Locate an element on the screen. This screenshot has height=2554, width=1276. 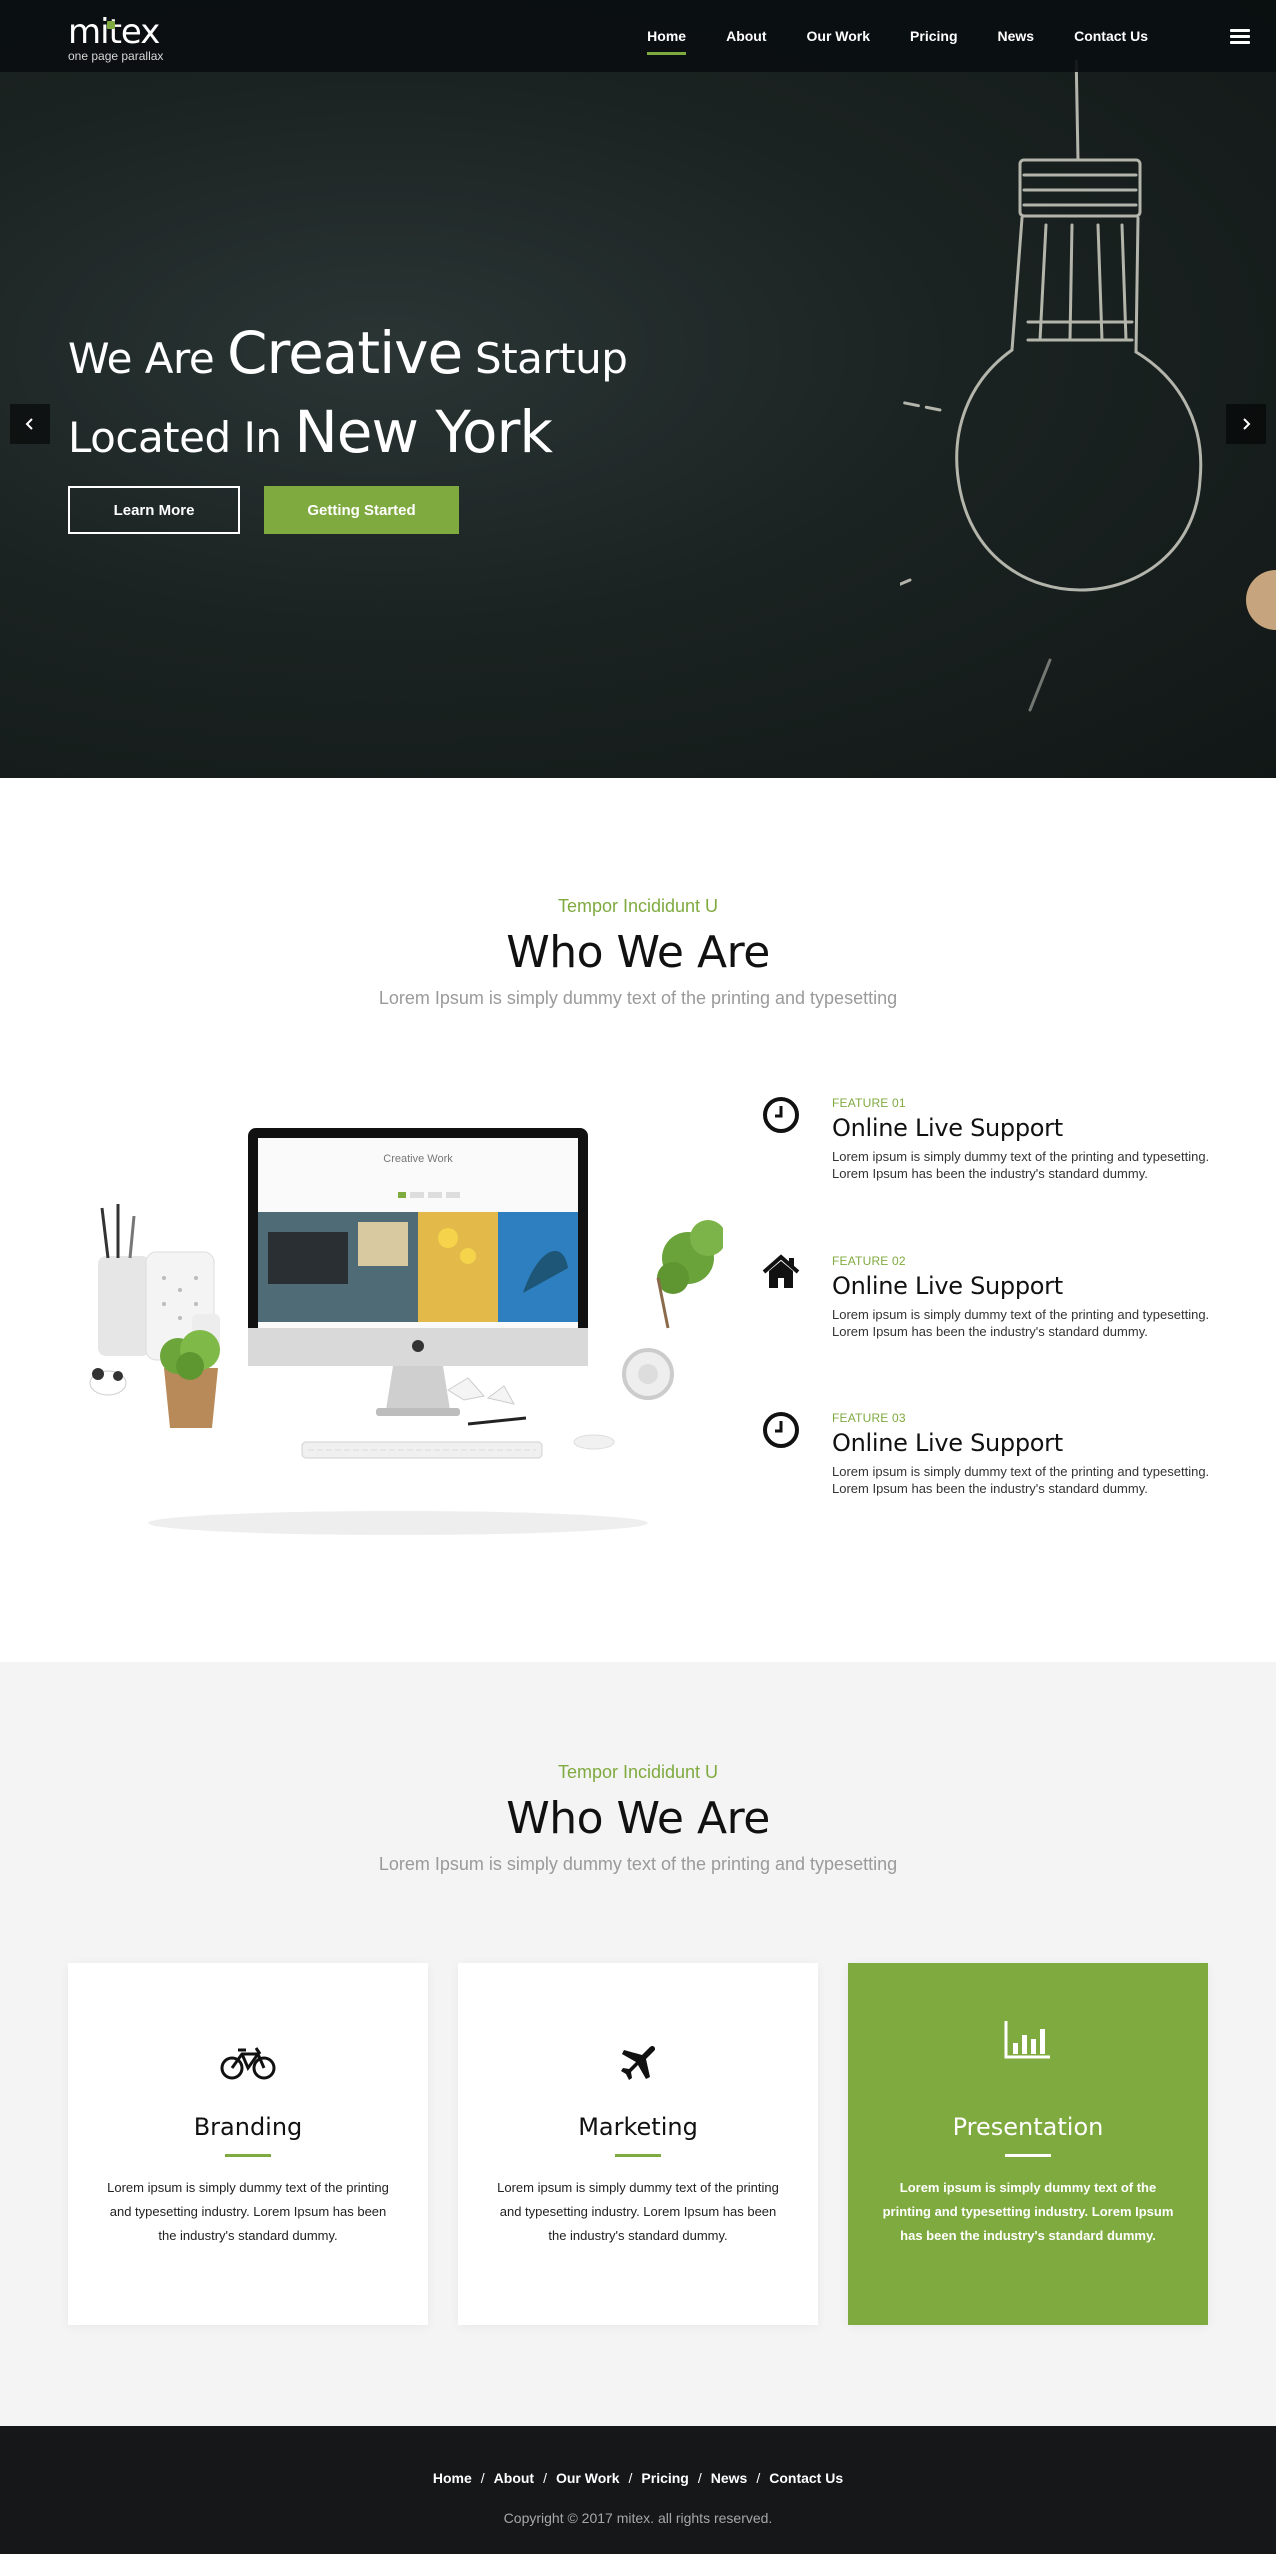
footer-link-our-work: Our Work is located at coordinates (588, 2478).